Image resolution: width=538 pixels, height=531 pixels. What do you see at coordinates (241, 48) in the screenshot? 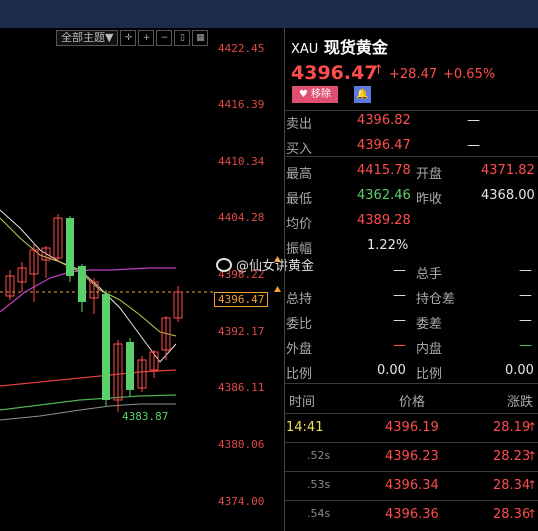
I see `y-tick: 4422.45` at bounding box center [241, 48].